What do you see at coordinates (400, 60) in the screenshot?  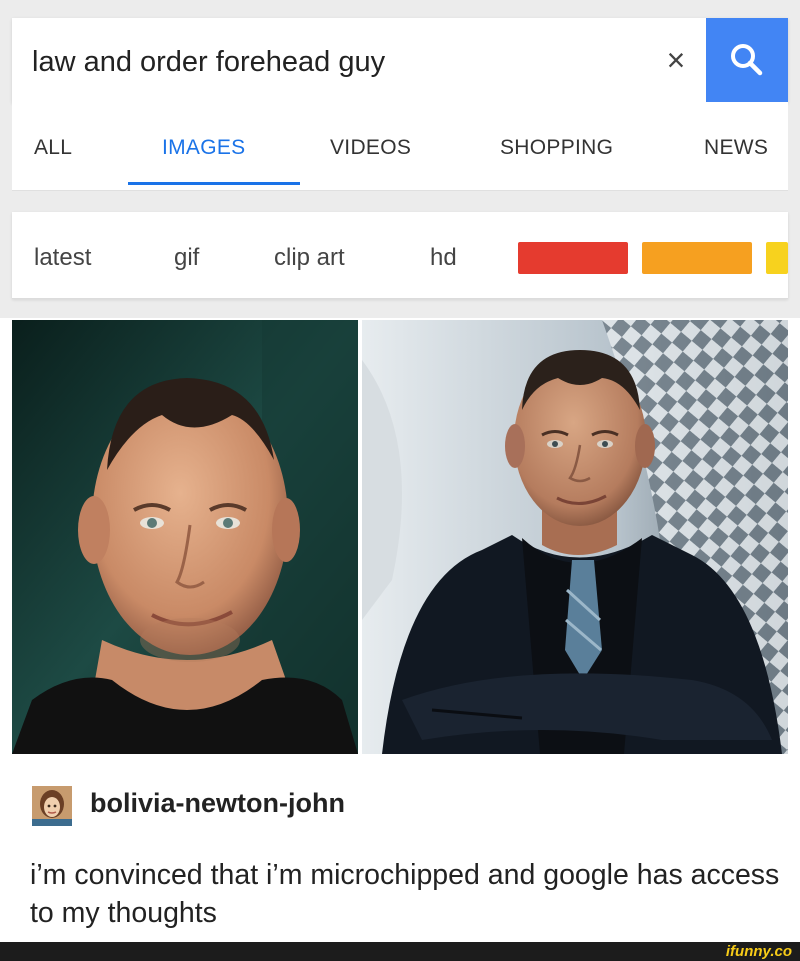 I see `search-bar: law and order forehead guy ×` at bounding box center [400, 60].